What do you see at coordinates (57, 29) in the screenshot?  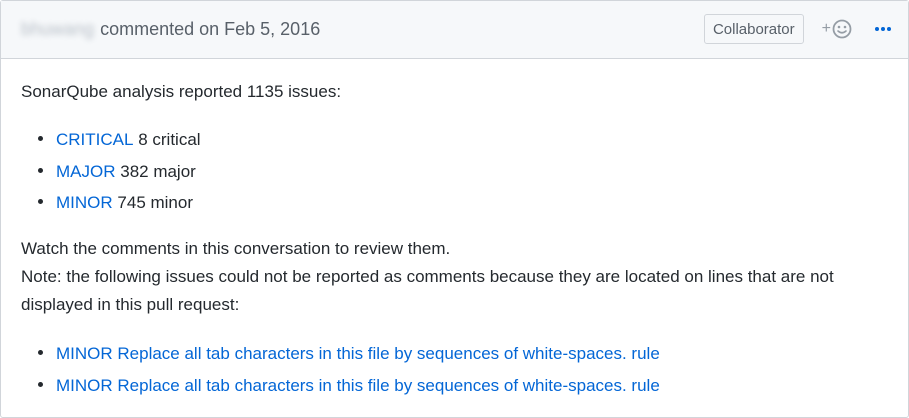 I see `author-name: bhuwang` at bounding box center [57, 29].